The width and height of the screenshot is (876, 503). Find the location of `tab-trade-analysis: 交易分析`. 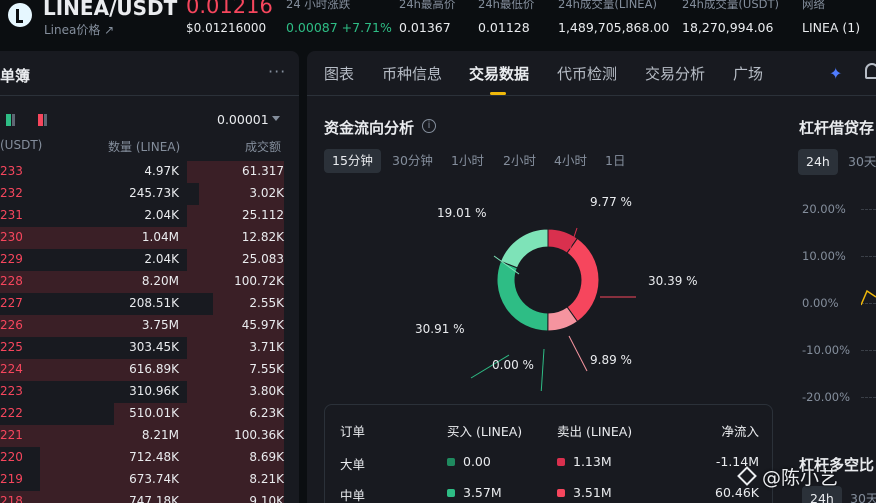

tab-trade-analysis: 交易分析 is located at coordinates (675, 73).